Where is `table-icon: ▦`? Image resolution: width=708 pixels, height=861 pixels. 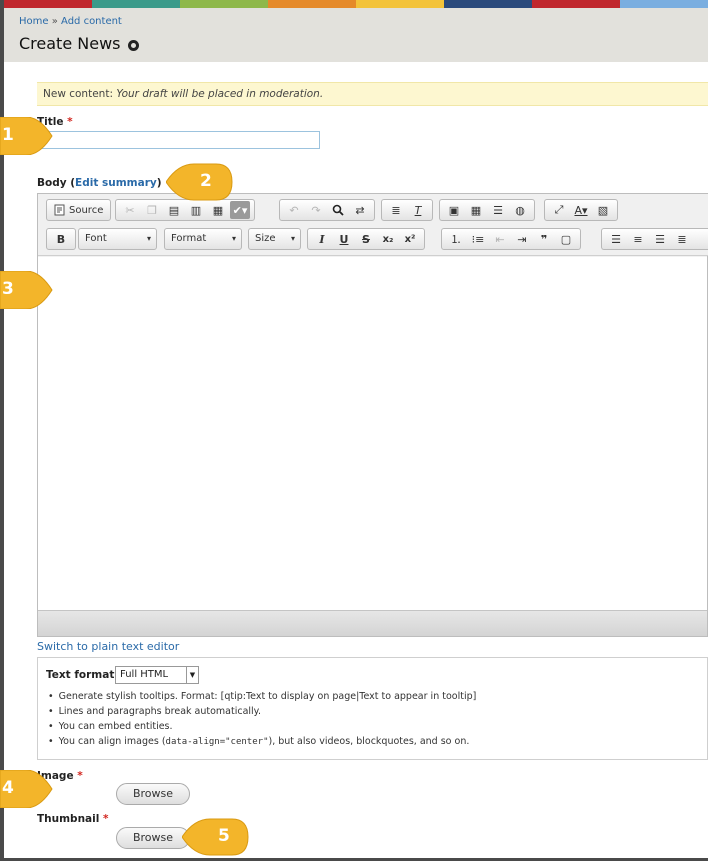
table-icon: ▦ is located at coordinates (476, 210).